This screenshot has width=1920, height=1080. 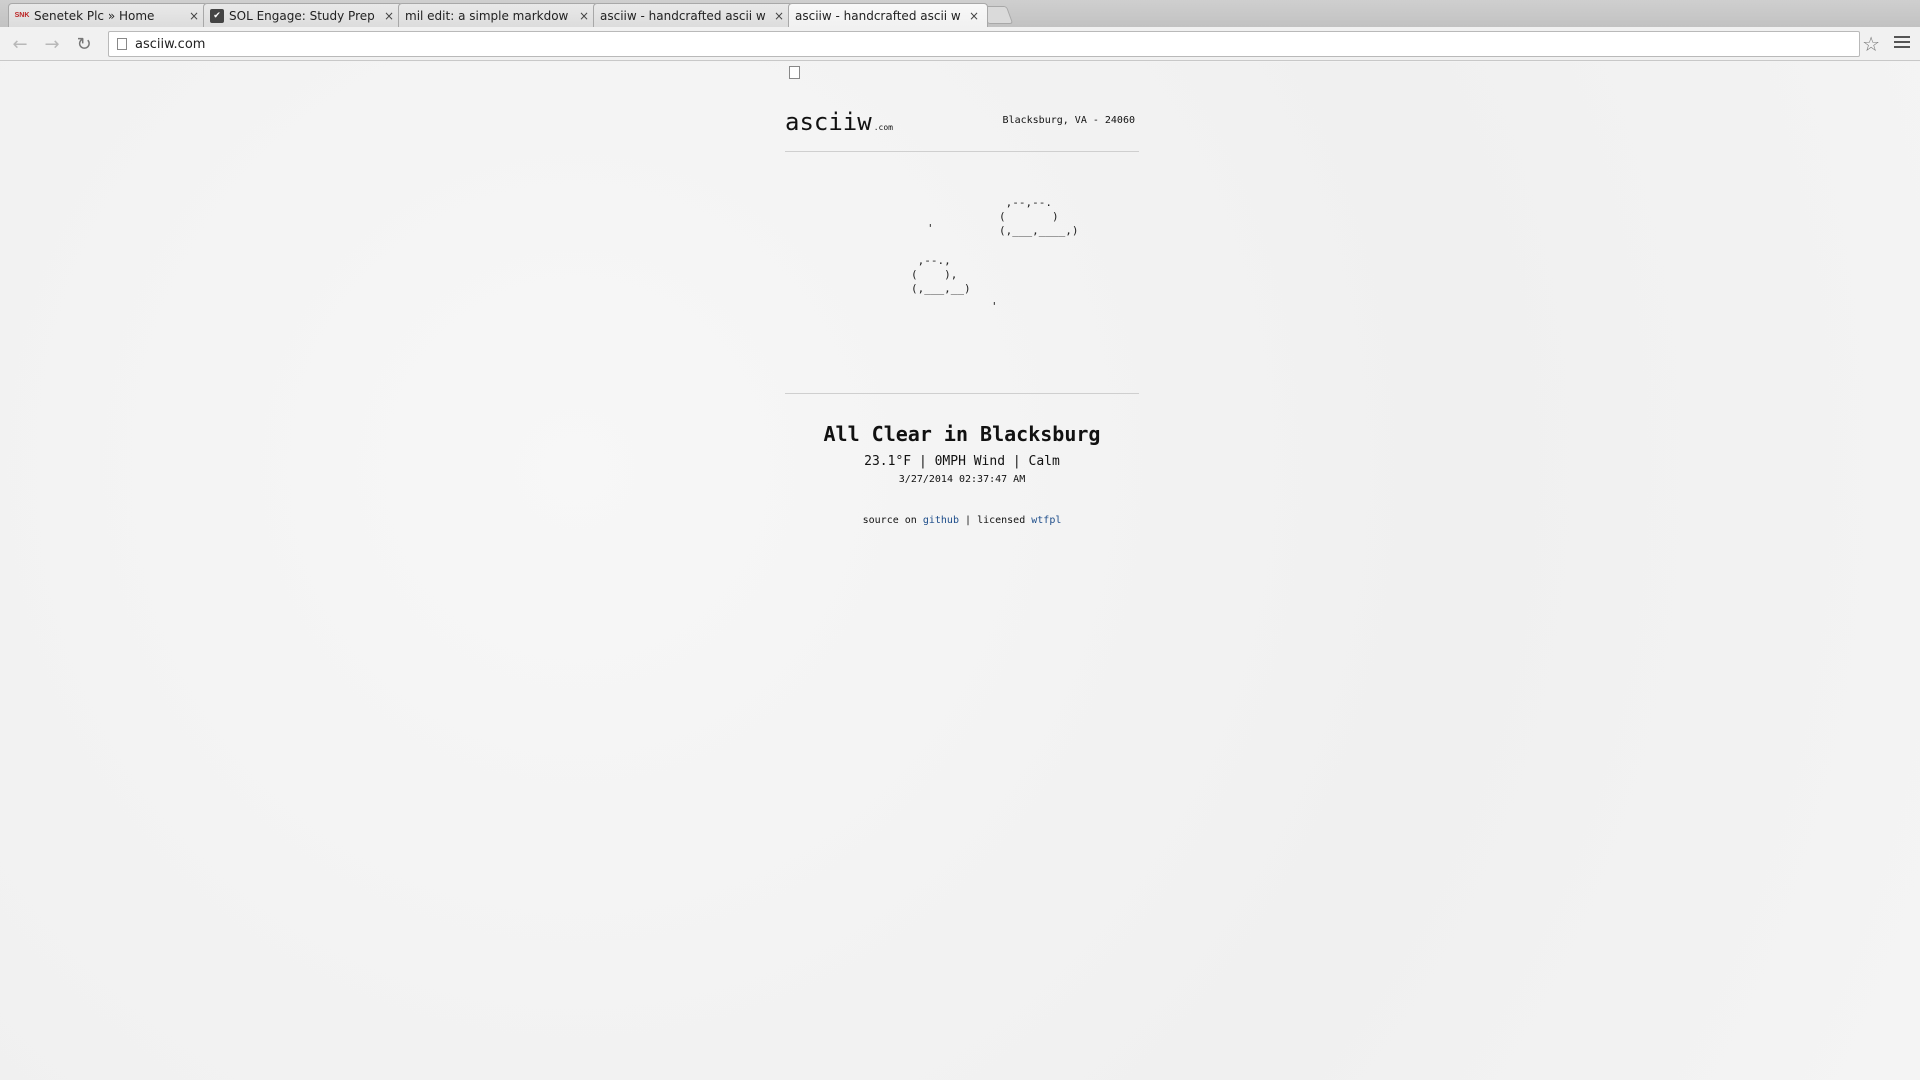 I want to click on tab-title: Senetek Plc » Home, so click(x=94, y=15).